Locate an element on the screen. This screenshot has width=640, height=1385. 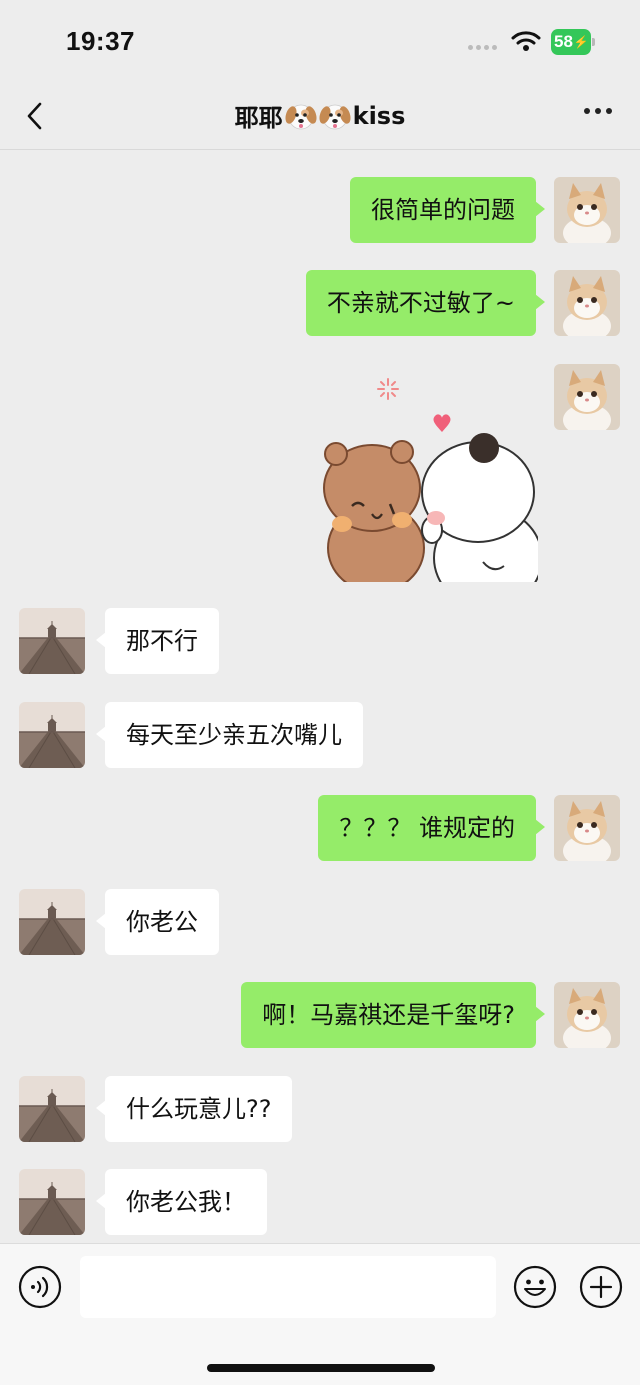
battery-icon: 58 ⚡ is located at coordinates (573, 42).